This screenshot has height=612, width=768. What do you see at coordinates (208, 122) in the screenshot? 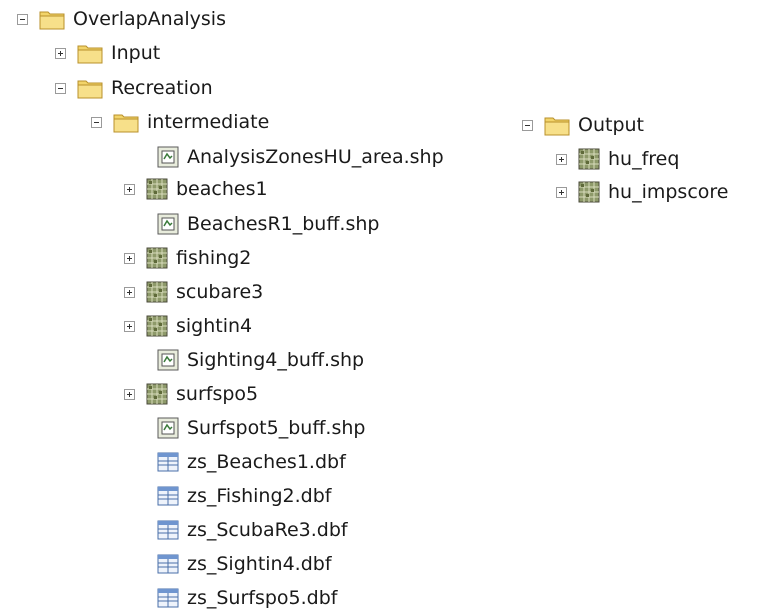
I see `node-label: intermediate` at bounding box center [208, 122].